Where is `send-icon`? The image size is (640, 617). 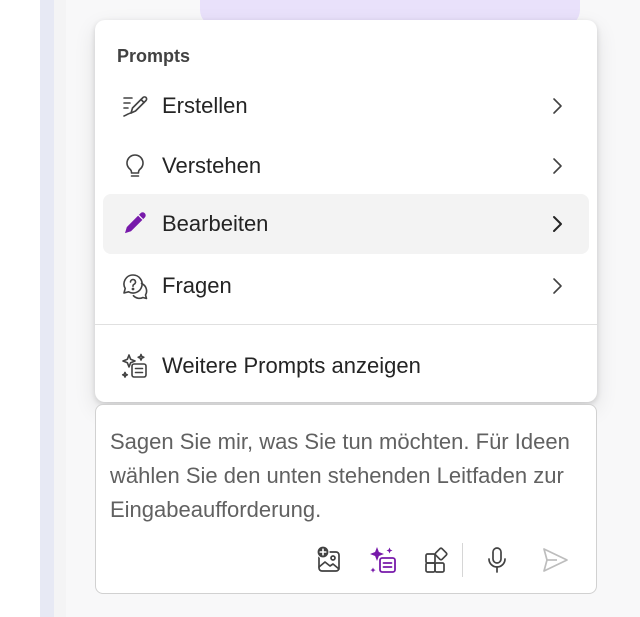 send-icon is located at coordinates (555, 560).